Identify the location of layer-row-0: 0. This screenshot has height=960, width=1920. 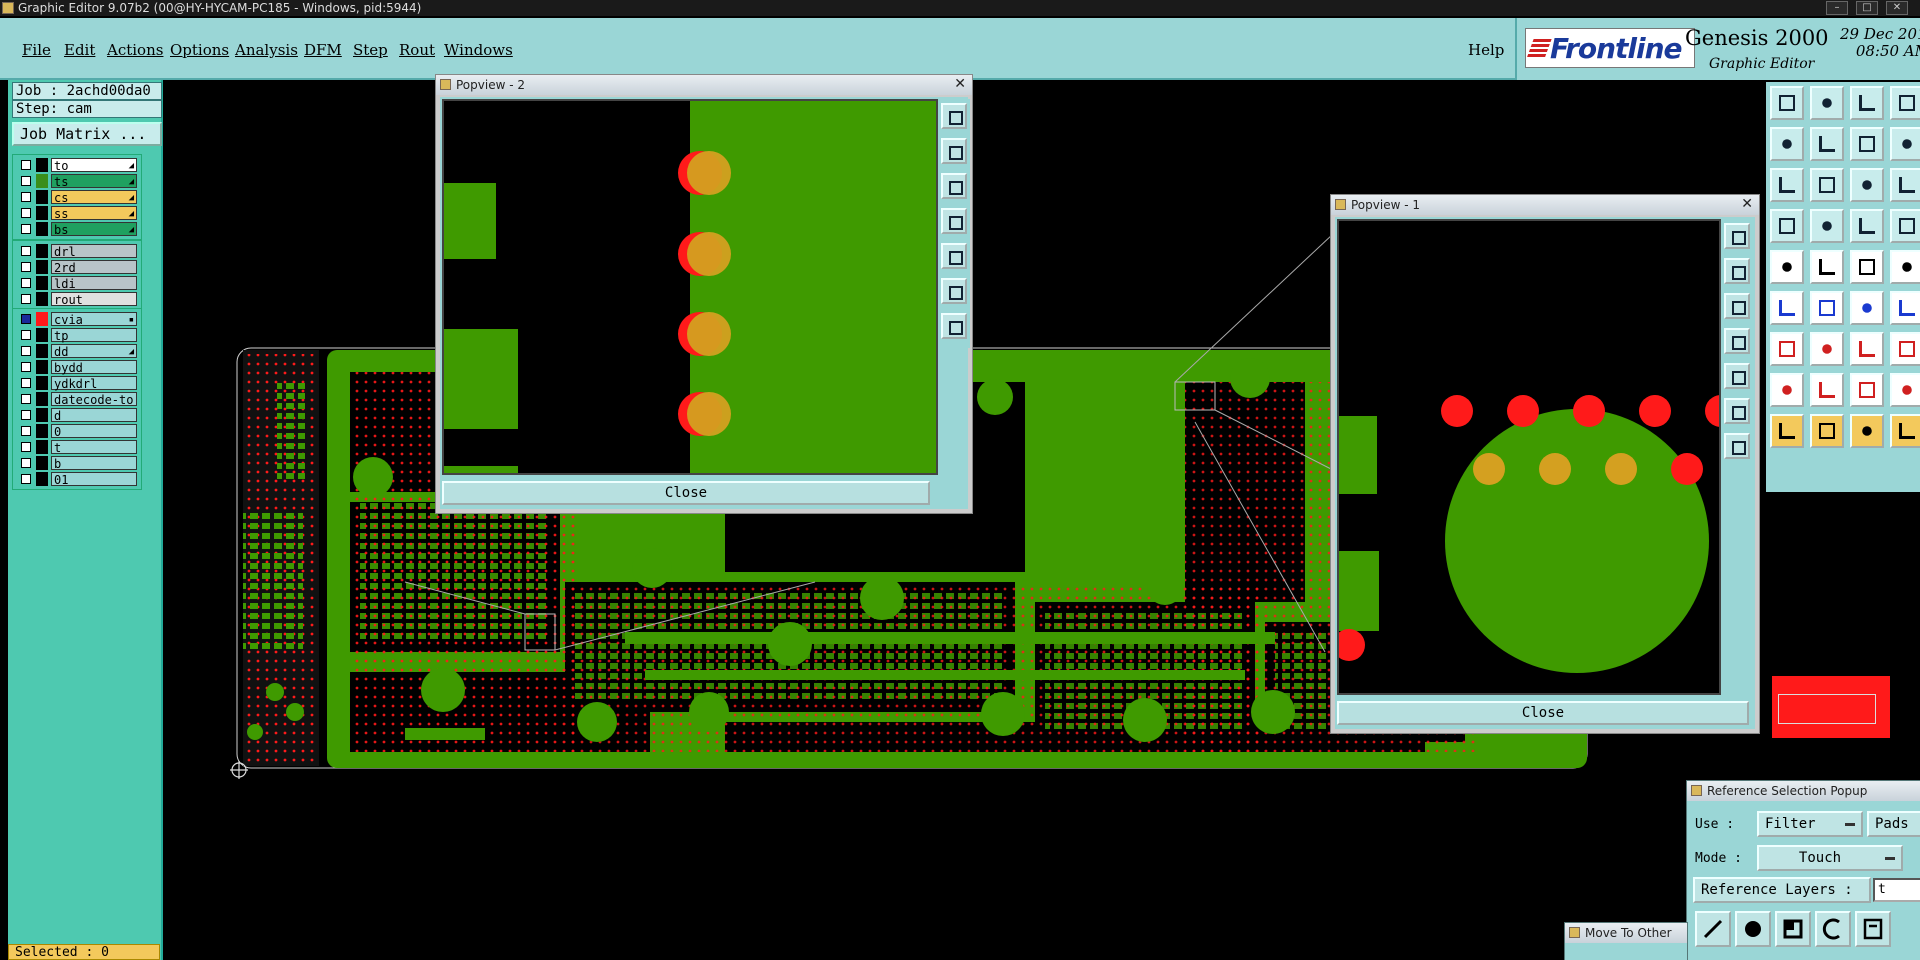
(77, 431).